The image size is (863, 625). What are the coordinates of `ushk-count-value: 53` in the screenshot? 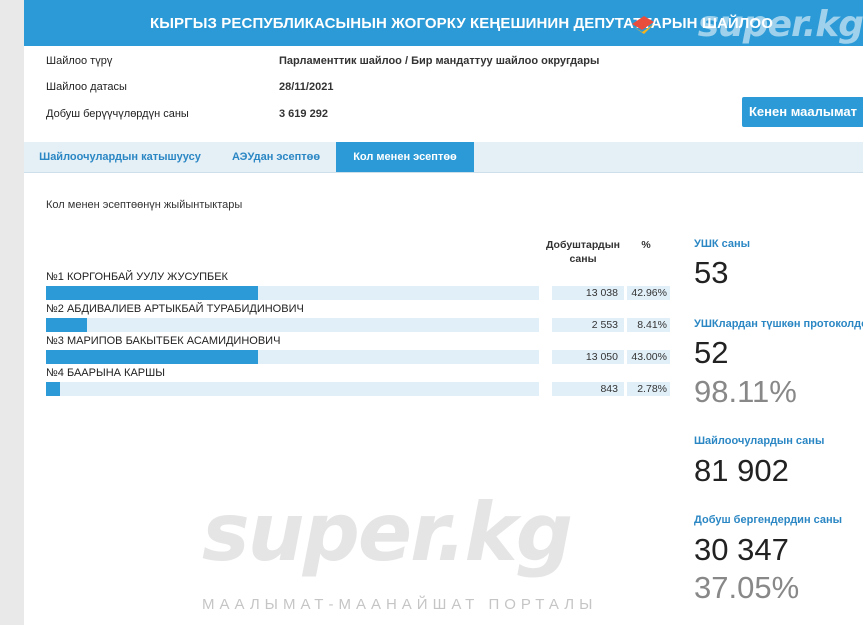 It's located at (711, 272).